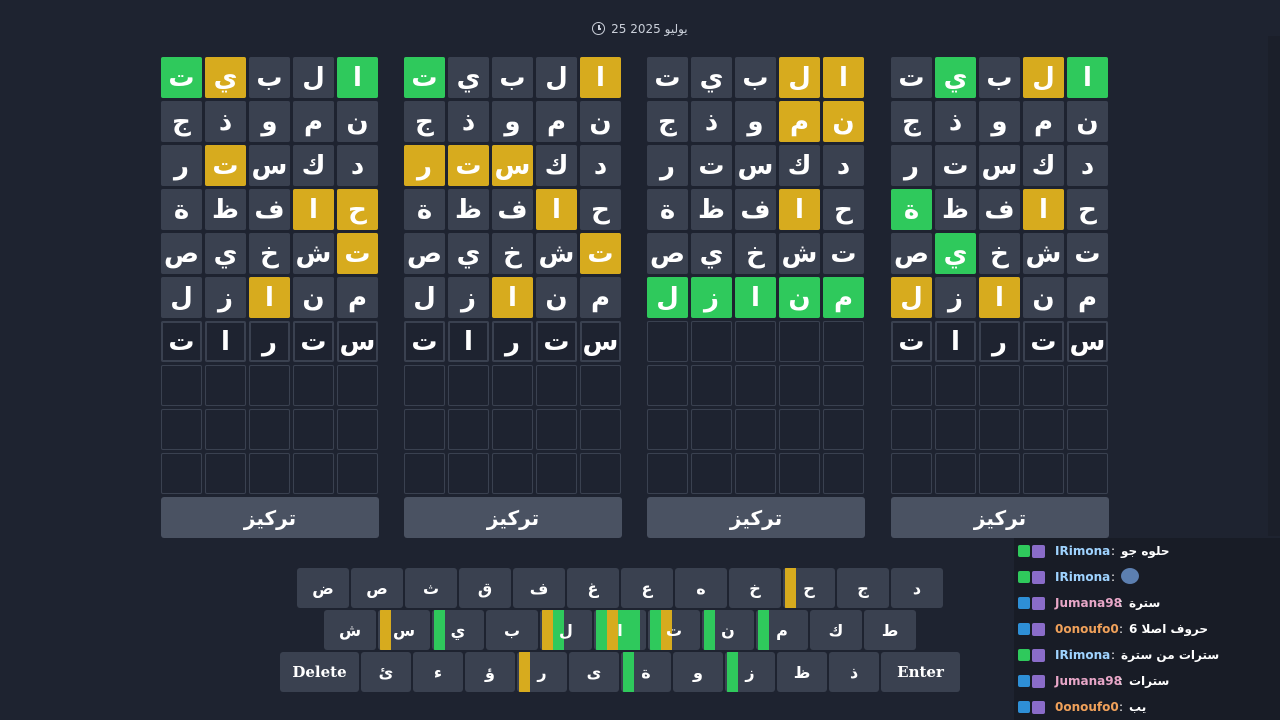 The width and height of the screenshot is (1280, 720). I want to click on key-label: م, so click(782, 630).